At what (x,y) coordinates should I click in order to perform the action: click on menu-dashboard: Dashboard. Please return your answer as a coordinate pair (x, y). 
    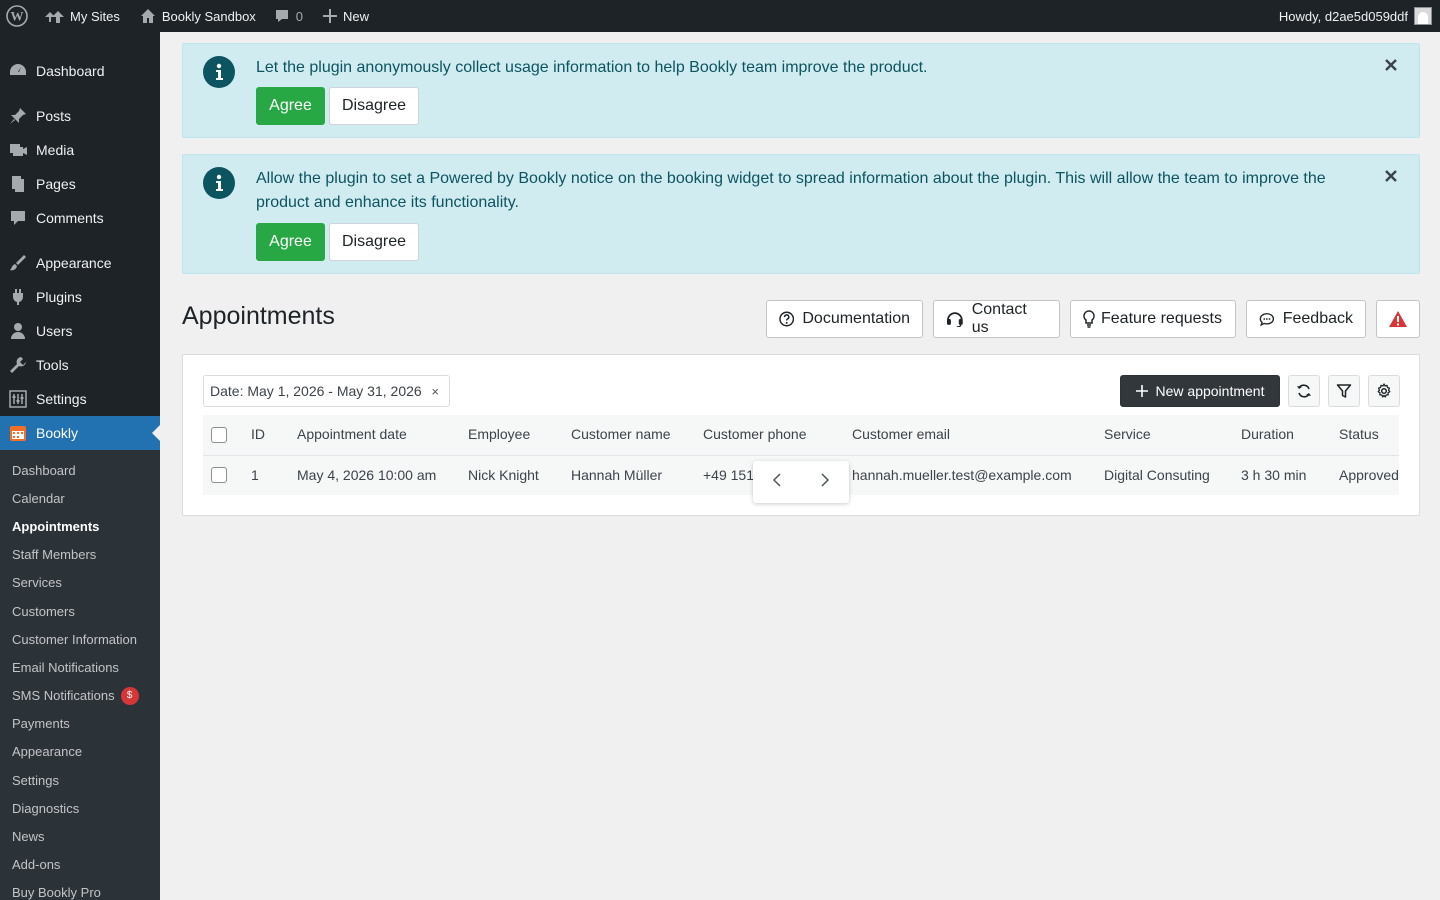
    Looking at the image, I should click on (80, 71).